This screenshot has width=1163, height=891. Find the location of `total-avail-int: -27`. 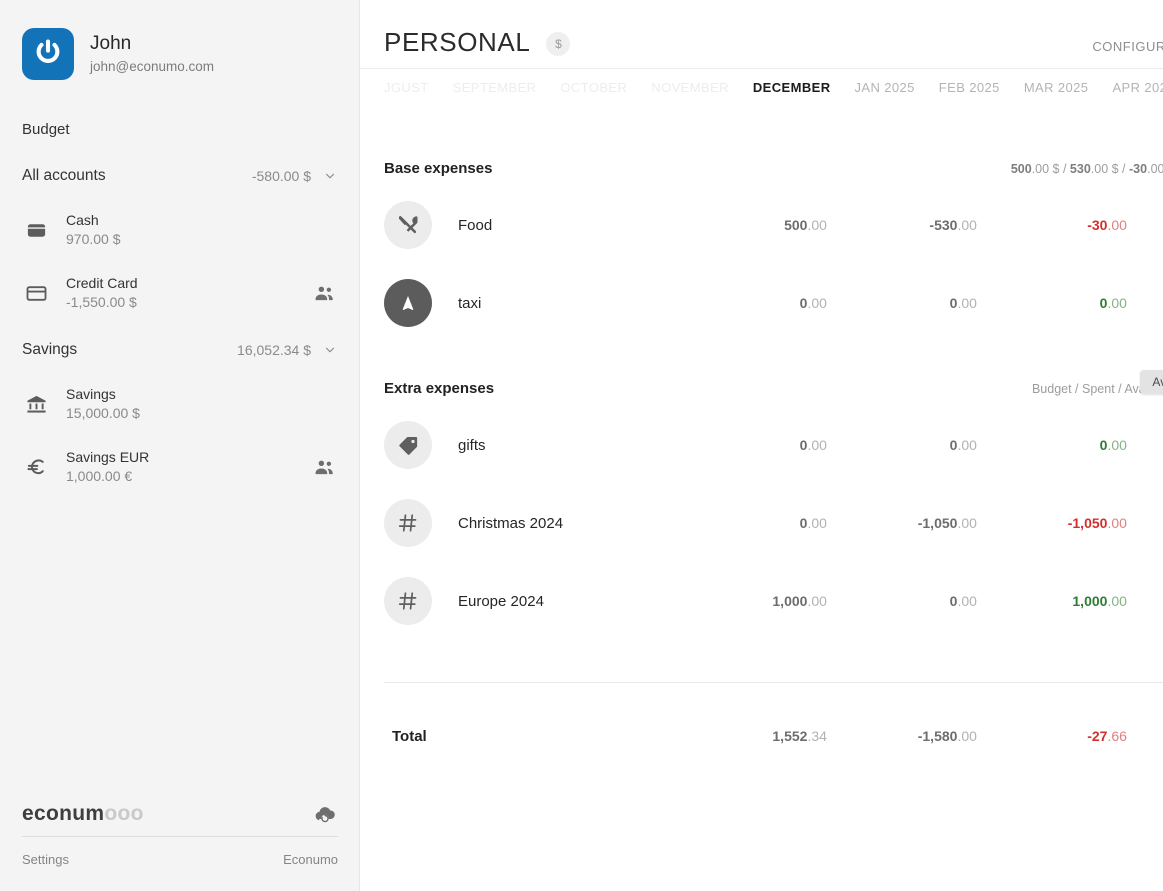

total-avail-int: -27 is located at coordinates (1097, 736).